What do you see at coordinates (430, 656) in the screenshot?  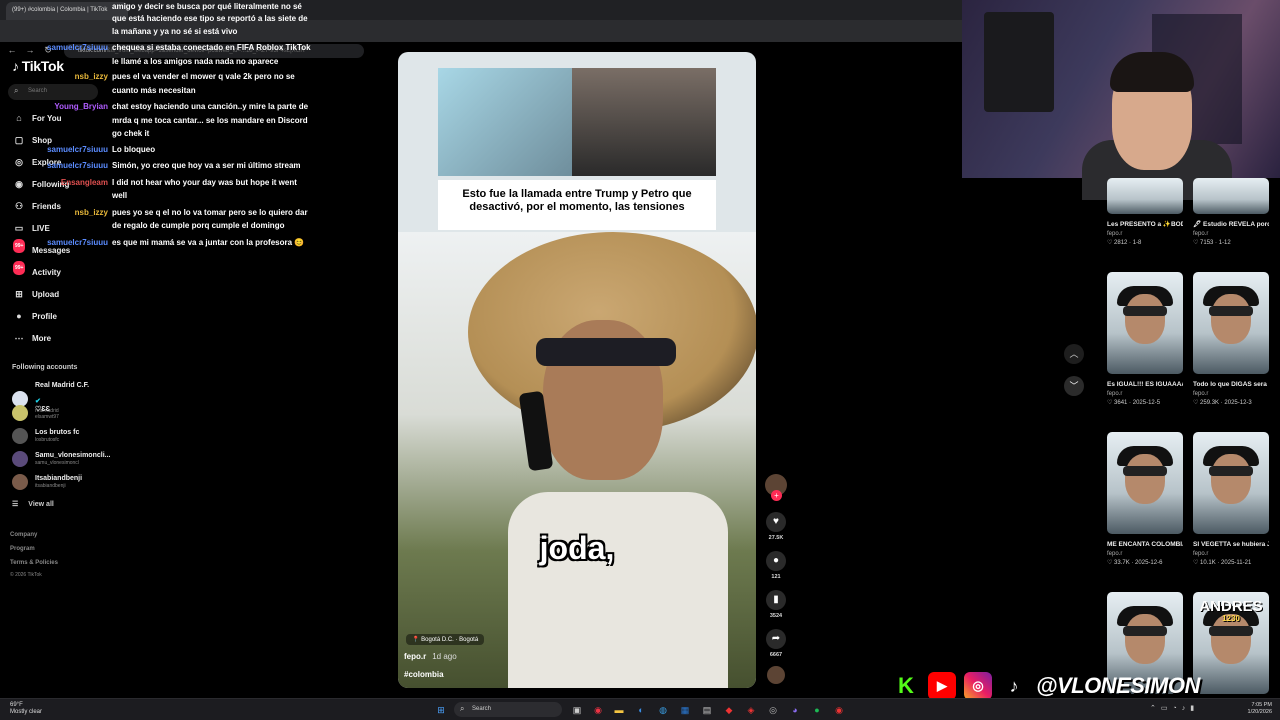 I see `video-author: fepo.r 1d ago` at bounding box center [430, 656].